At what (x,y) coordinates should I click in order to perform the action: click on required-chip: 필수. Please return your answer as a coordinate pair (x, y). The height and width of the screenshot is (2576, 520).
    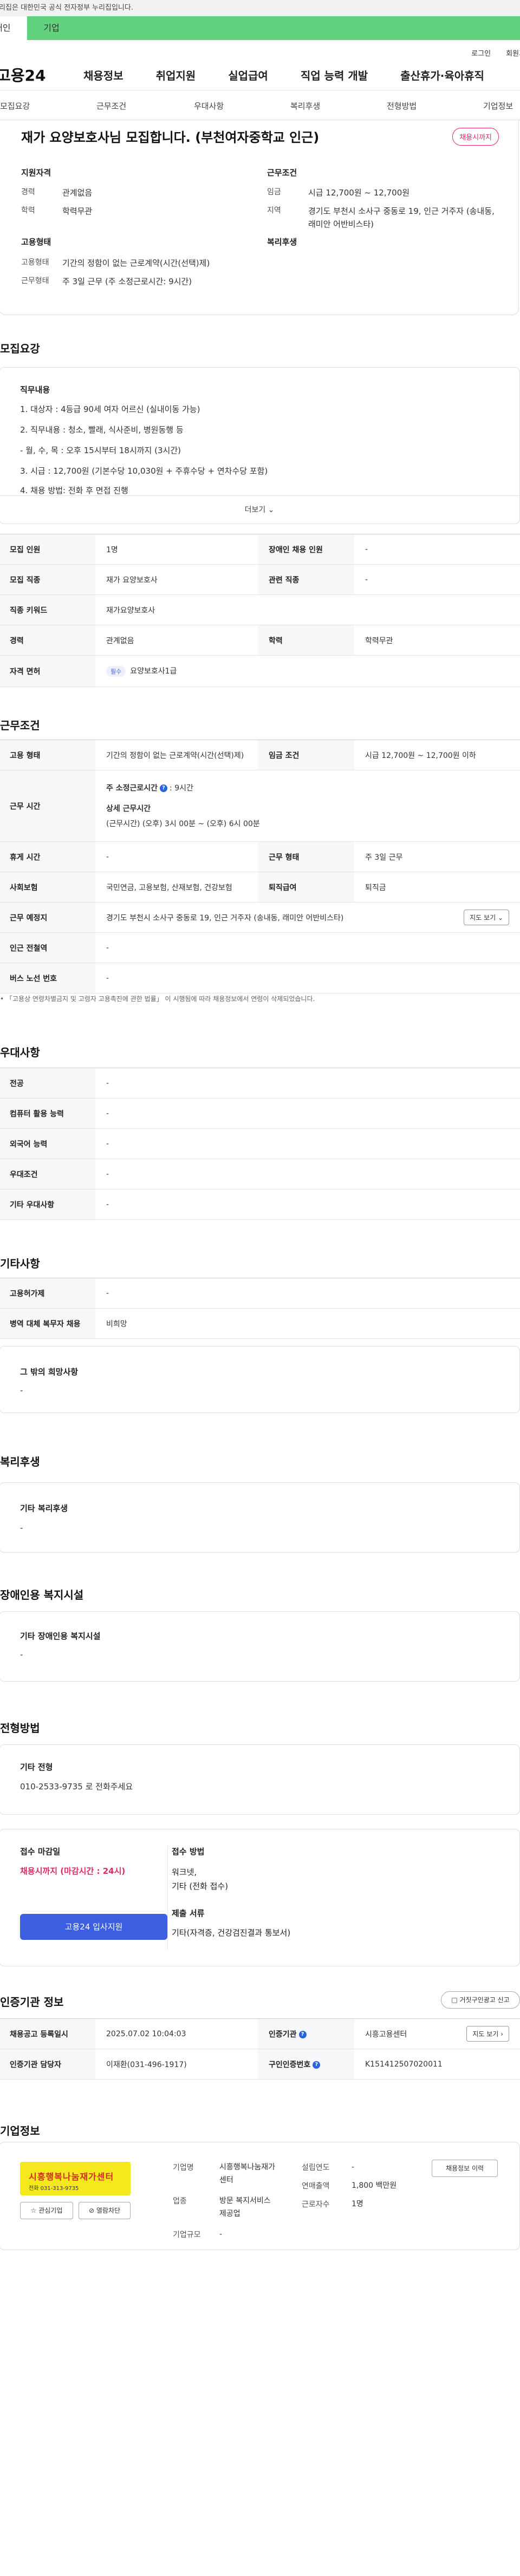
    Looking at the image, I should click on (116, 671).